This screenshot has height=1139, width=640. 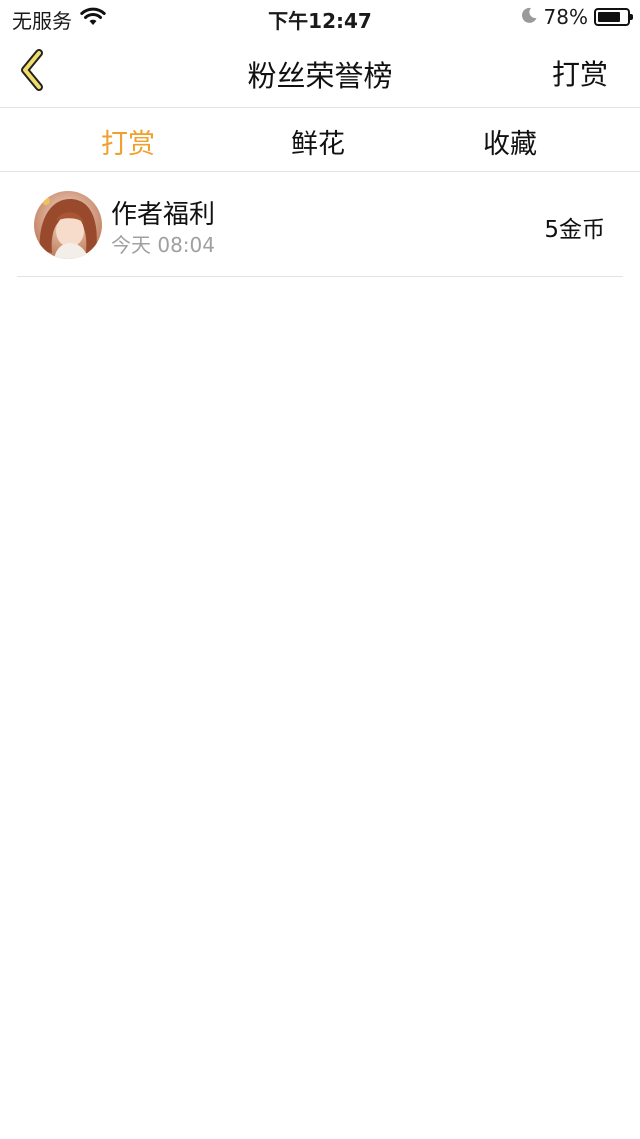 I want to click on nav-bar: 粉丝荣誉榜 打赏, so click(x=320, y=72).